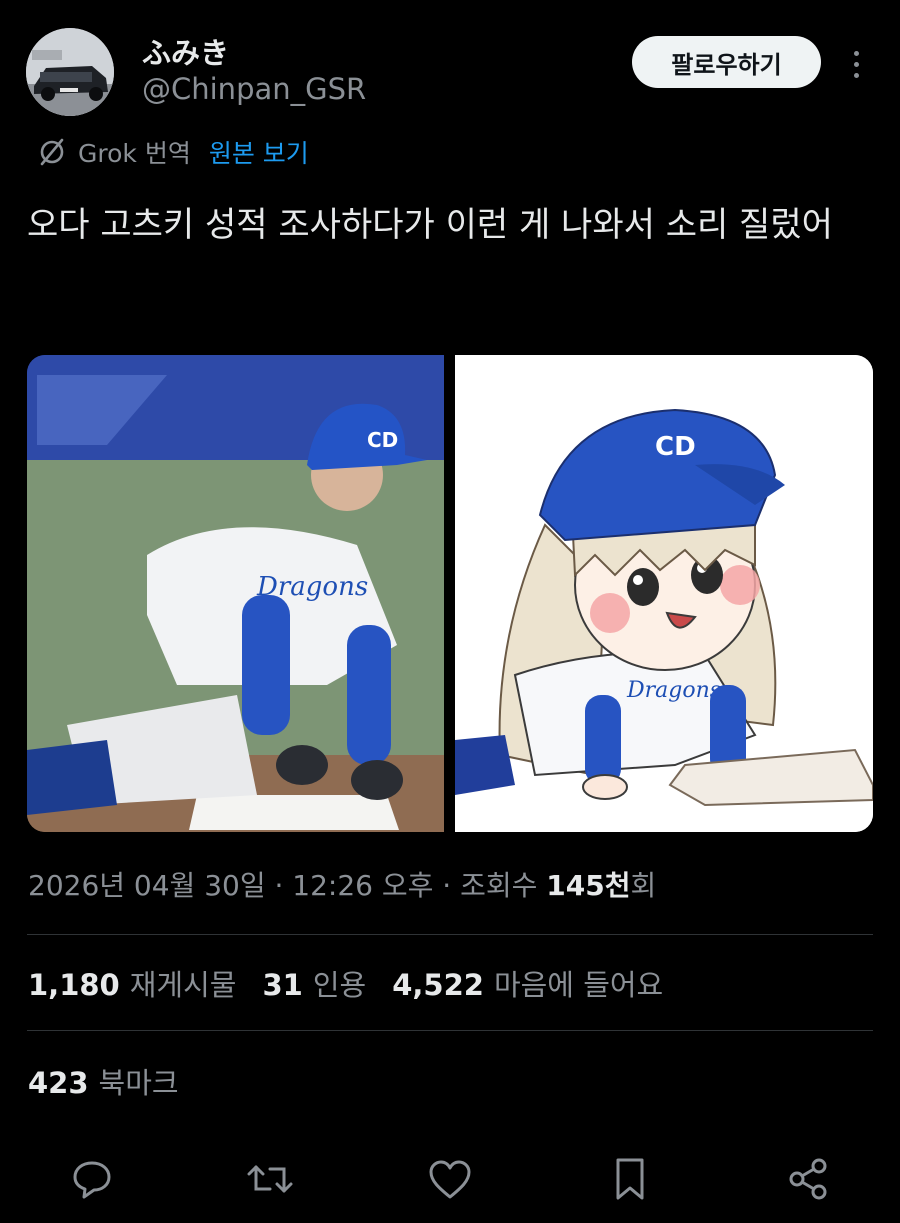 The height and width of the screenshot is (1223, 900). Describe the element at coordinates (254, 89) in the screenshot. I see `user-handle: @Chinpan_GSR` at that location.